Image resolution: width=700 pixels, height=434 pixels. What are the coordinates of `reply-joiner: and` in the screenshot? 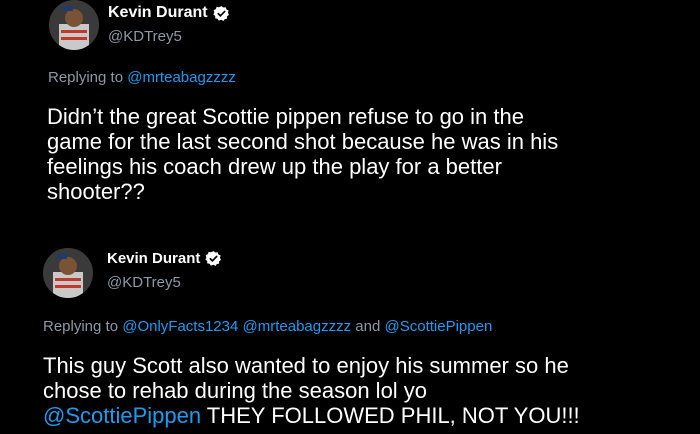 It's located at (368, 326).